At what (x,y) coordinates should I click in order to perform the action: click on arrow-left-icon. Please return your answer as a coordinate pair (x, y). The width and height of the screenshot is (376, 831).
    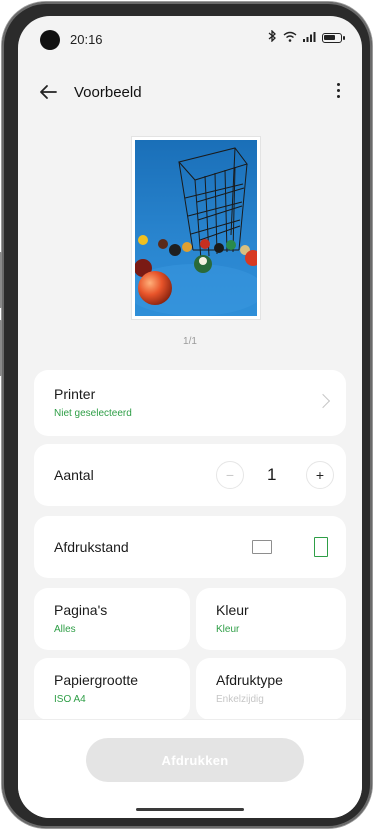
    Looking at the image, I should click on (48, 92).